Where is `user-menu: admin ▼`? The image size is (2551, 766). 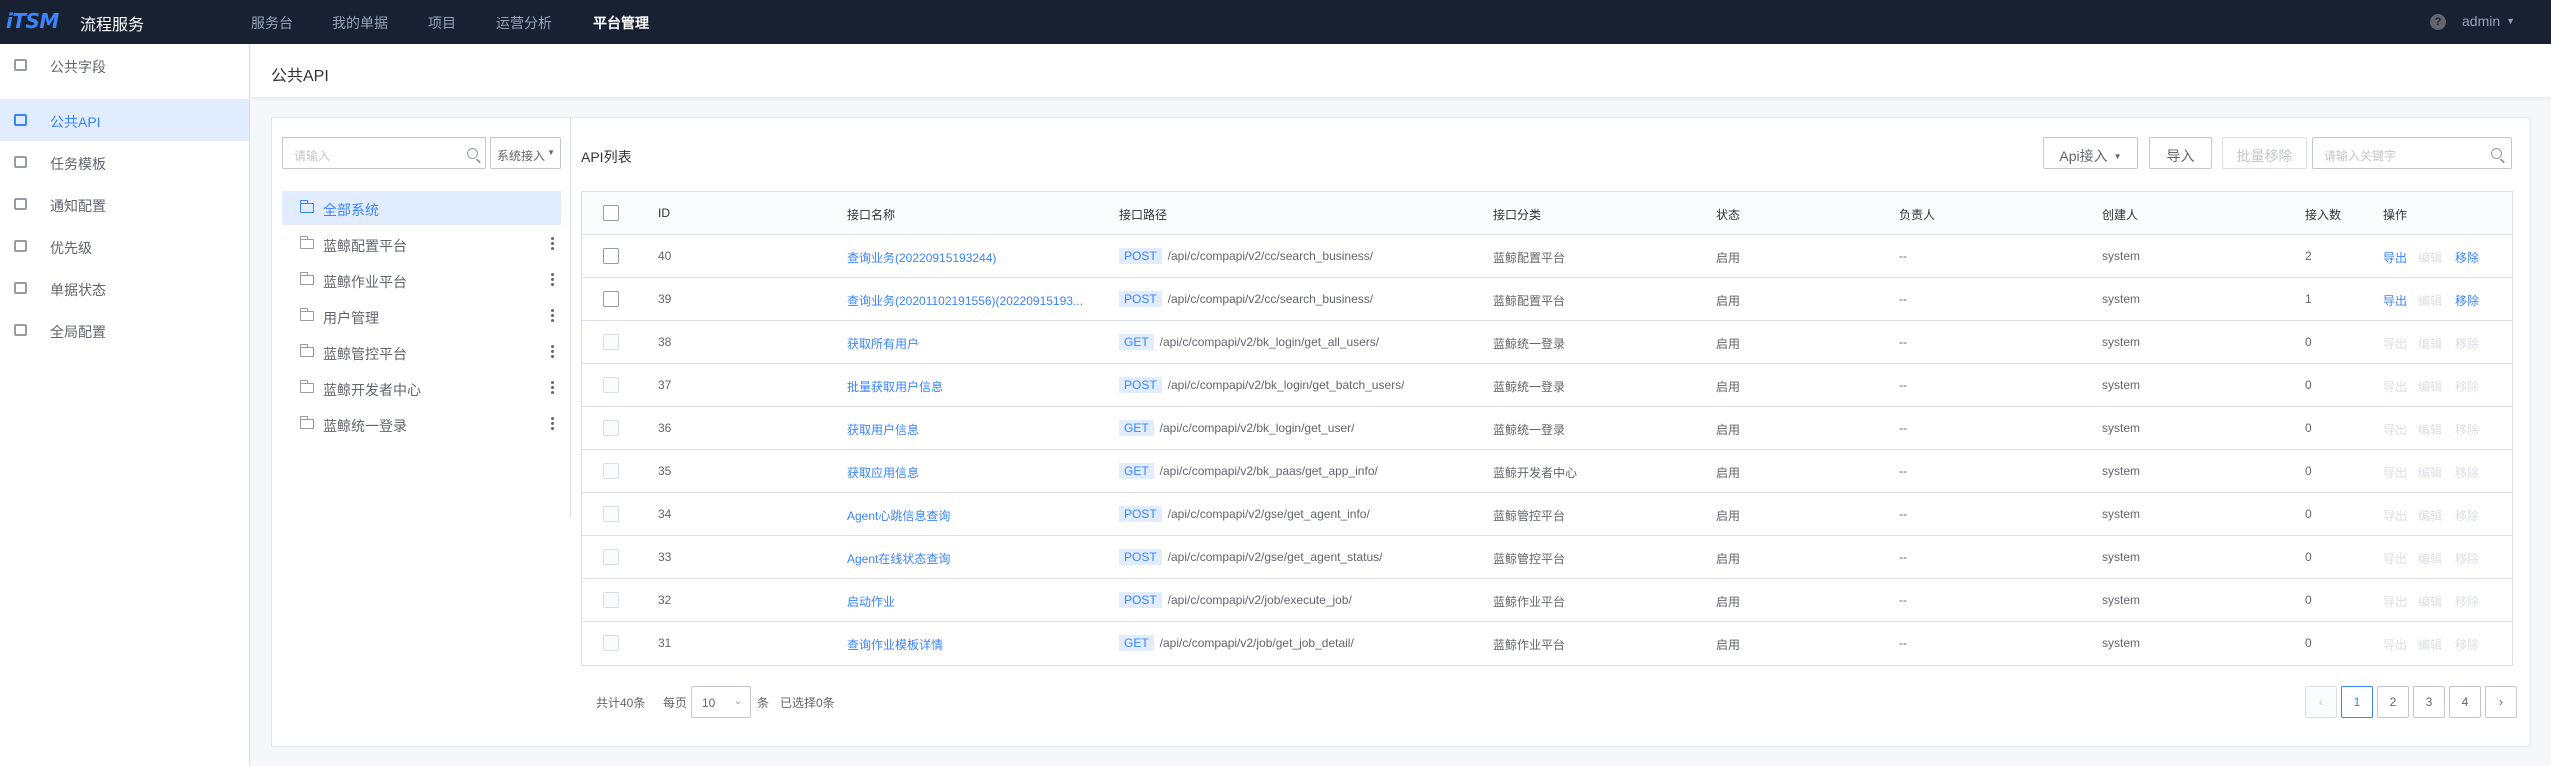
user-menu: admin ▼ is located at coordinates (2488, 21).